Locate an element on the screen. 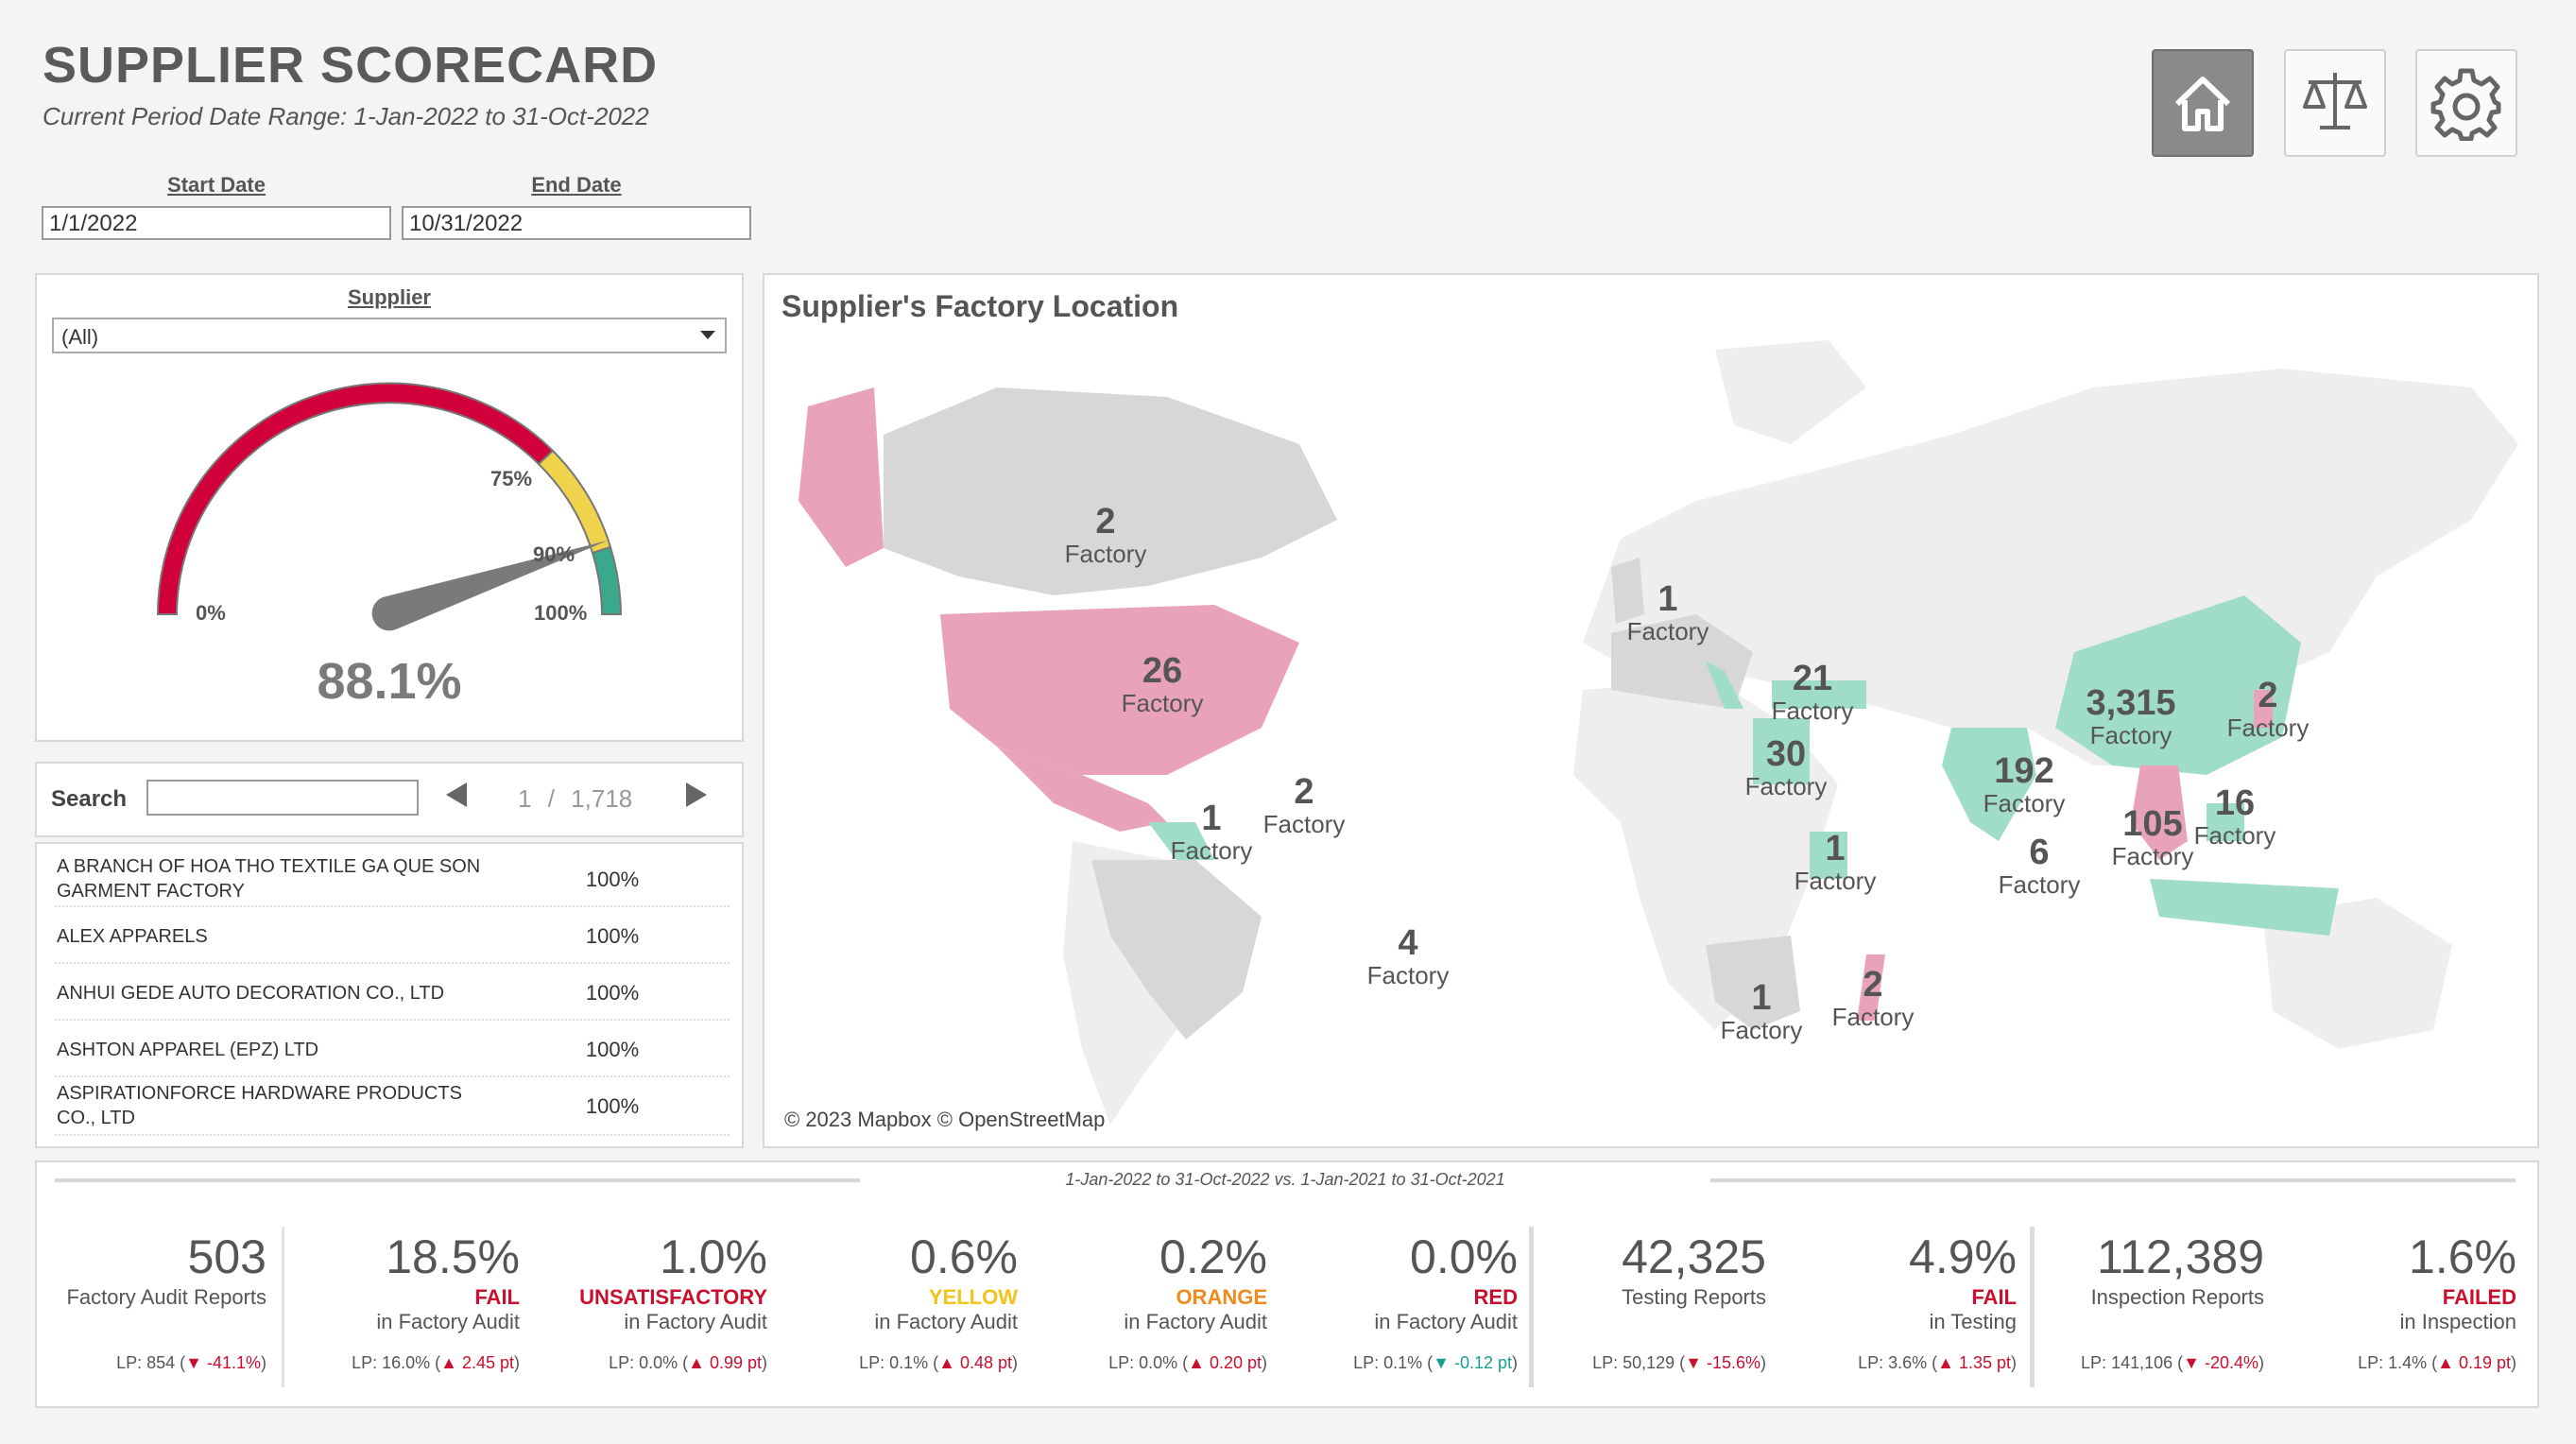 This screenshot has height=1444, width=2576. start-date-input: 1/1/2022 is located at coordinates (216, 223).